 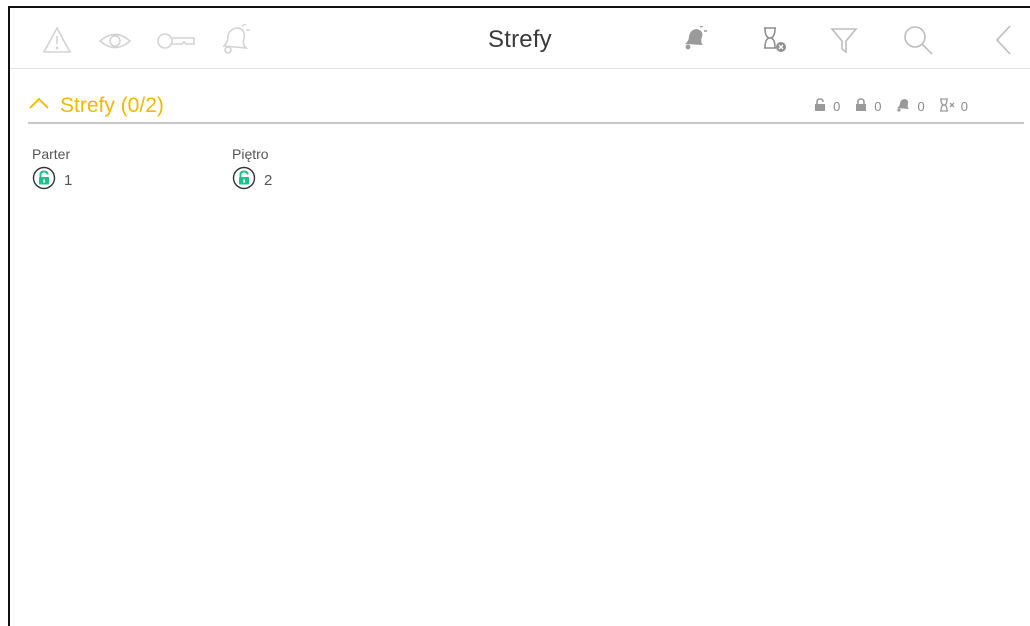 I want to click on alarm-count-value: 0, so click(x=921, y=106).